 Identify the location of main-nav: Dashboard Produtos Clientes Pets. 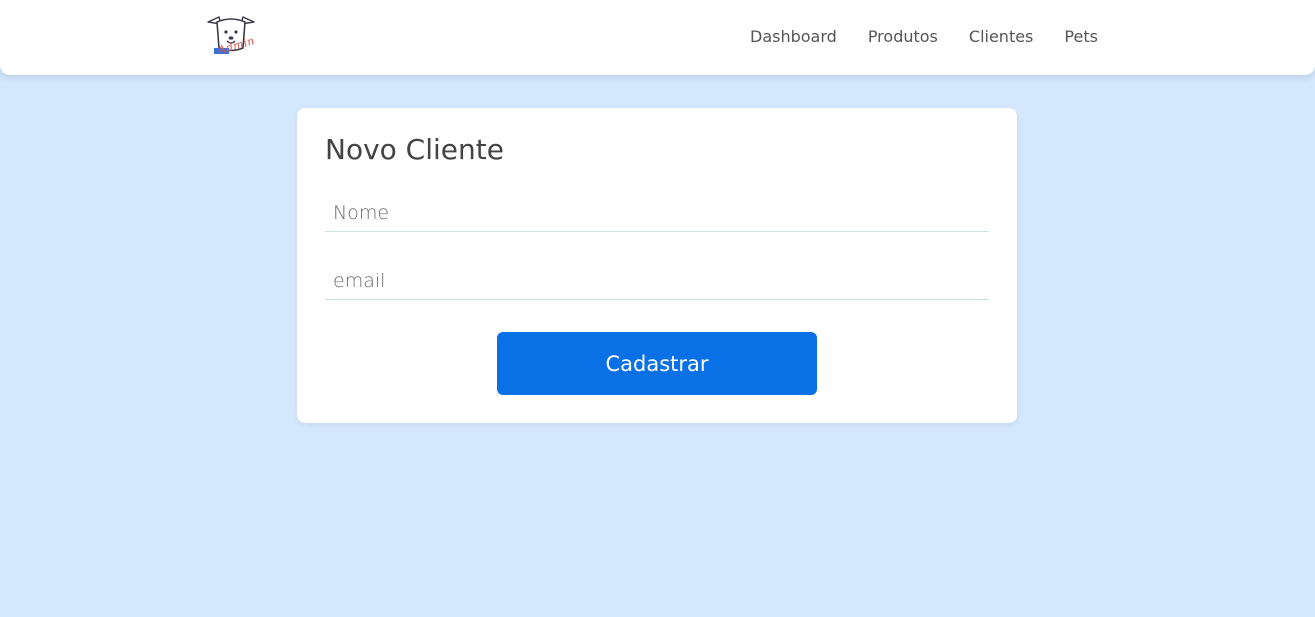
(924, 37).